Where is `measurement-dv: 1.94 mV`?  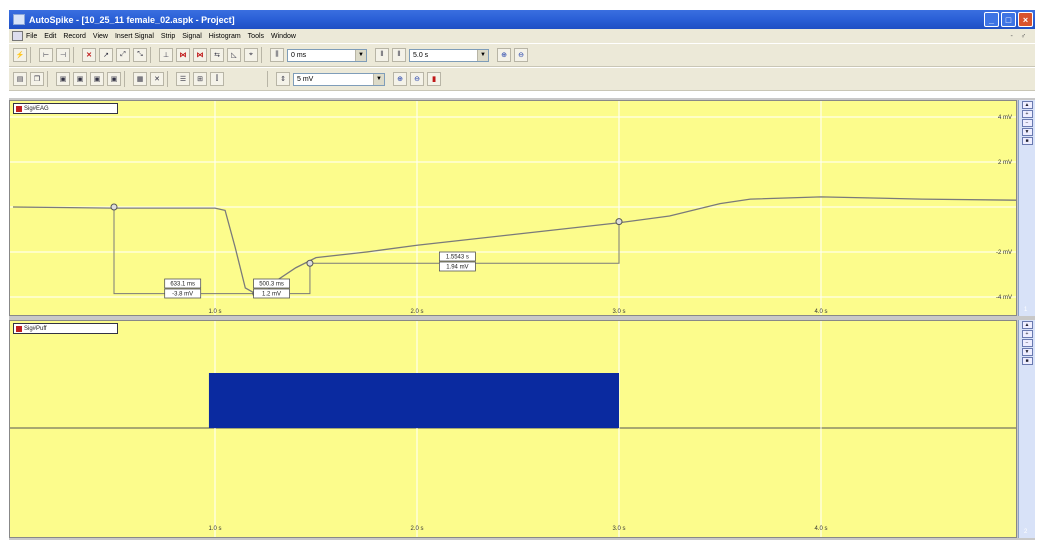 measurement-dv: 1.94 mV is located at coordinates (457, 268).